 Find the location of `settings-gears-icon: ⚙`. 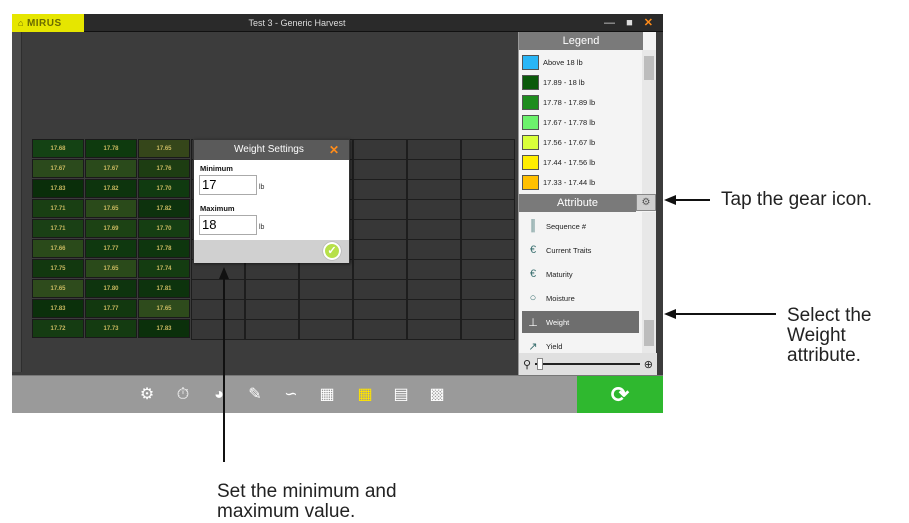

settings-gears-icon: ⚙ is located at coordinates (147, 395).